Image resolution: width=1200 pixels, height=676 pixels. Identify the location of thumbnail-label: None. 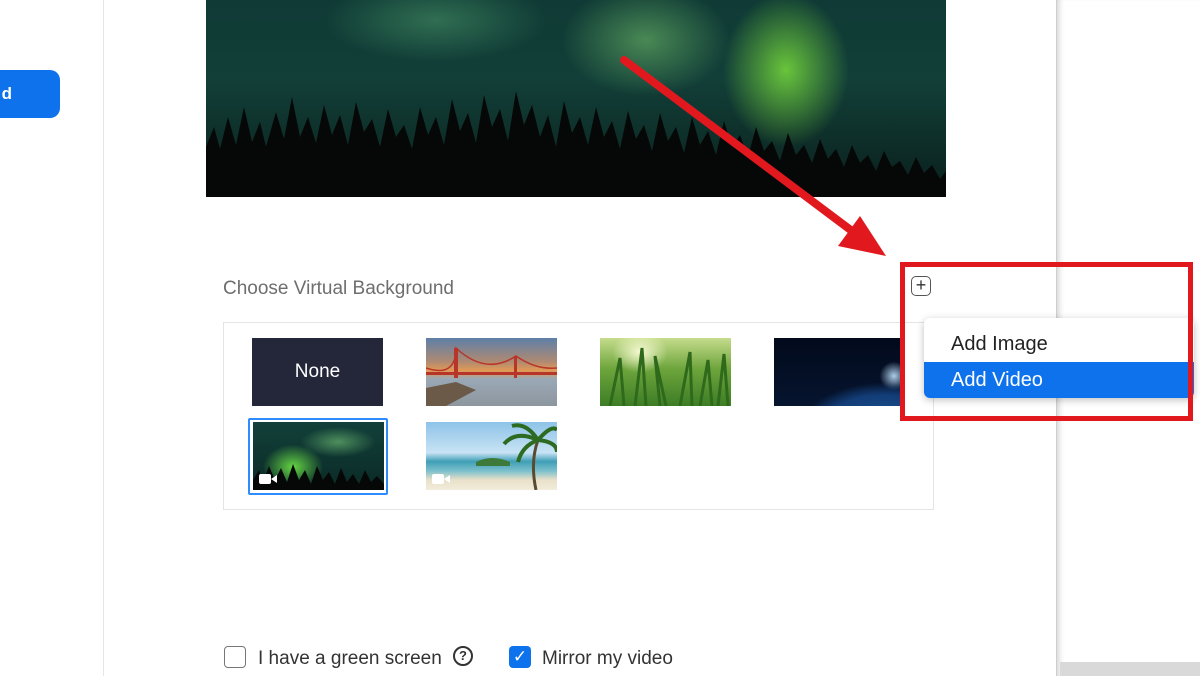
(317, 371).